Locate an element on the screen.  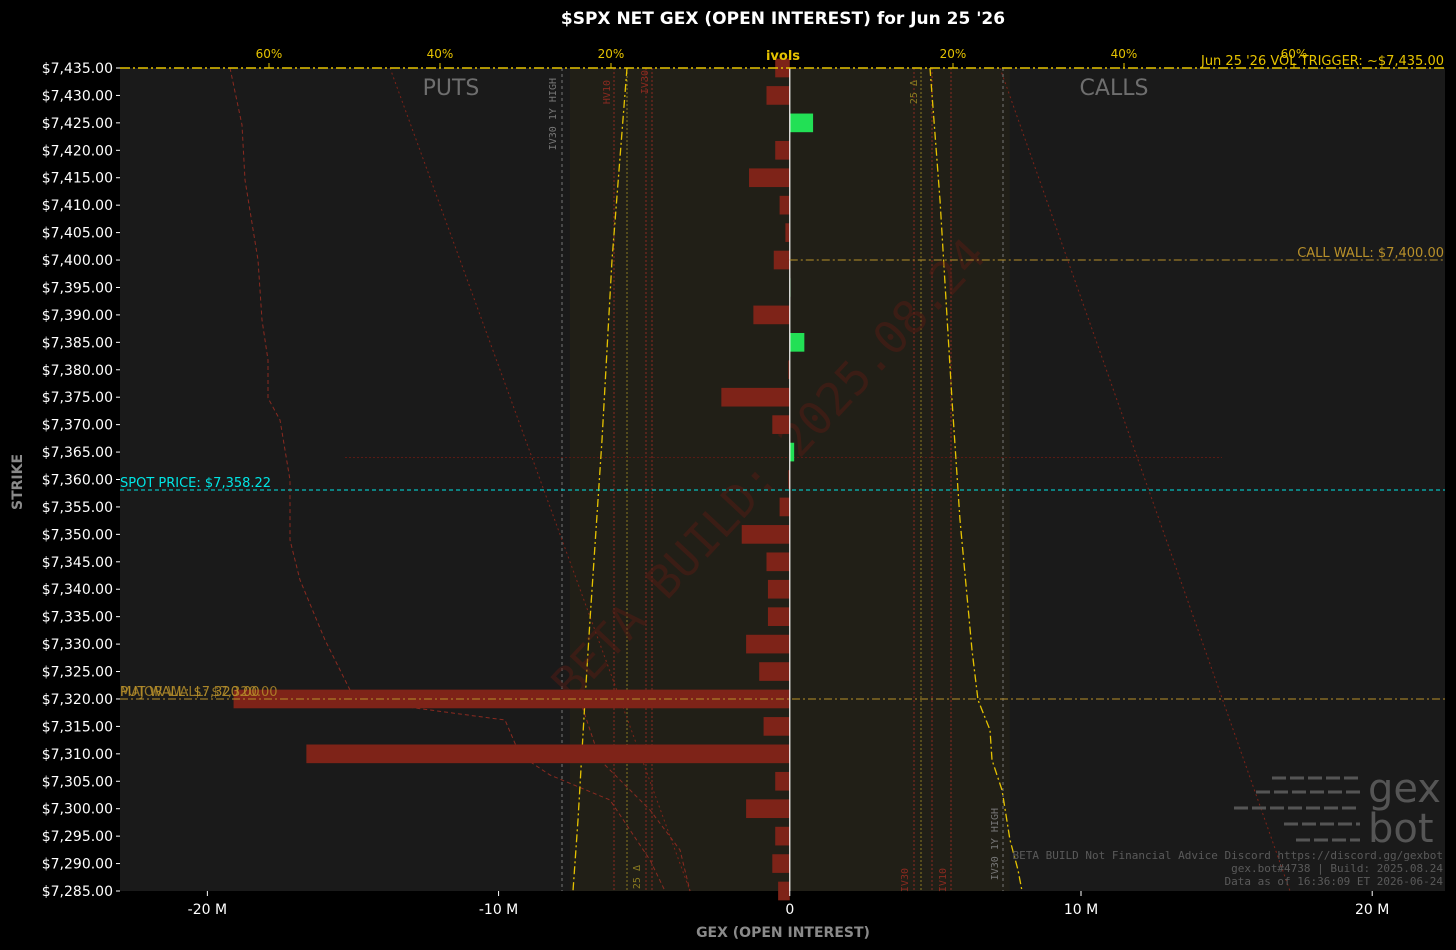
y-tick-label-3: $7,420.00 is located at coordinates (77, 151).